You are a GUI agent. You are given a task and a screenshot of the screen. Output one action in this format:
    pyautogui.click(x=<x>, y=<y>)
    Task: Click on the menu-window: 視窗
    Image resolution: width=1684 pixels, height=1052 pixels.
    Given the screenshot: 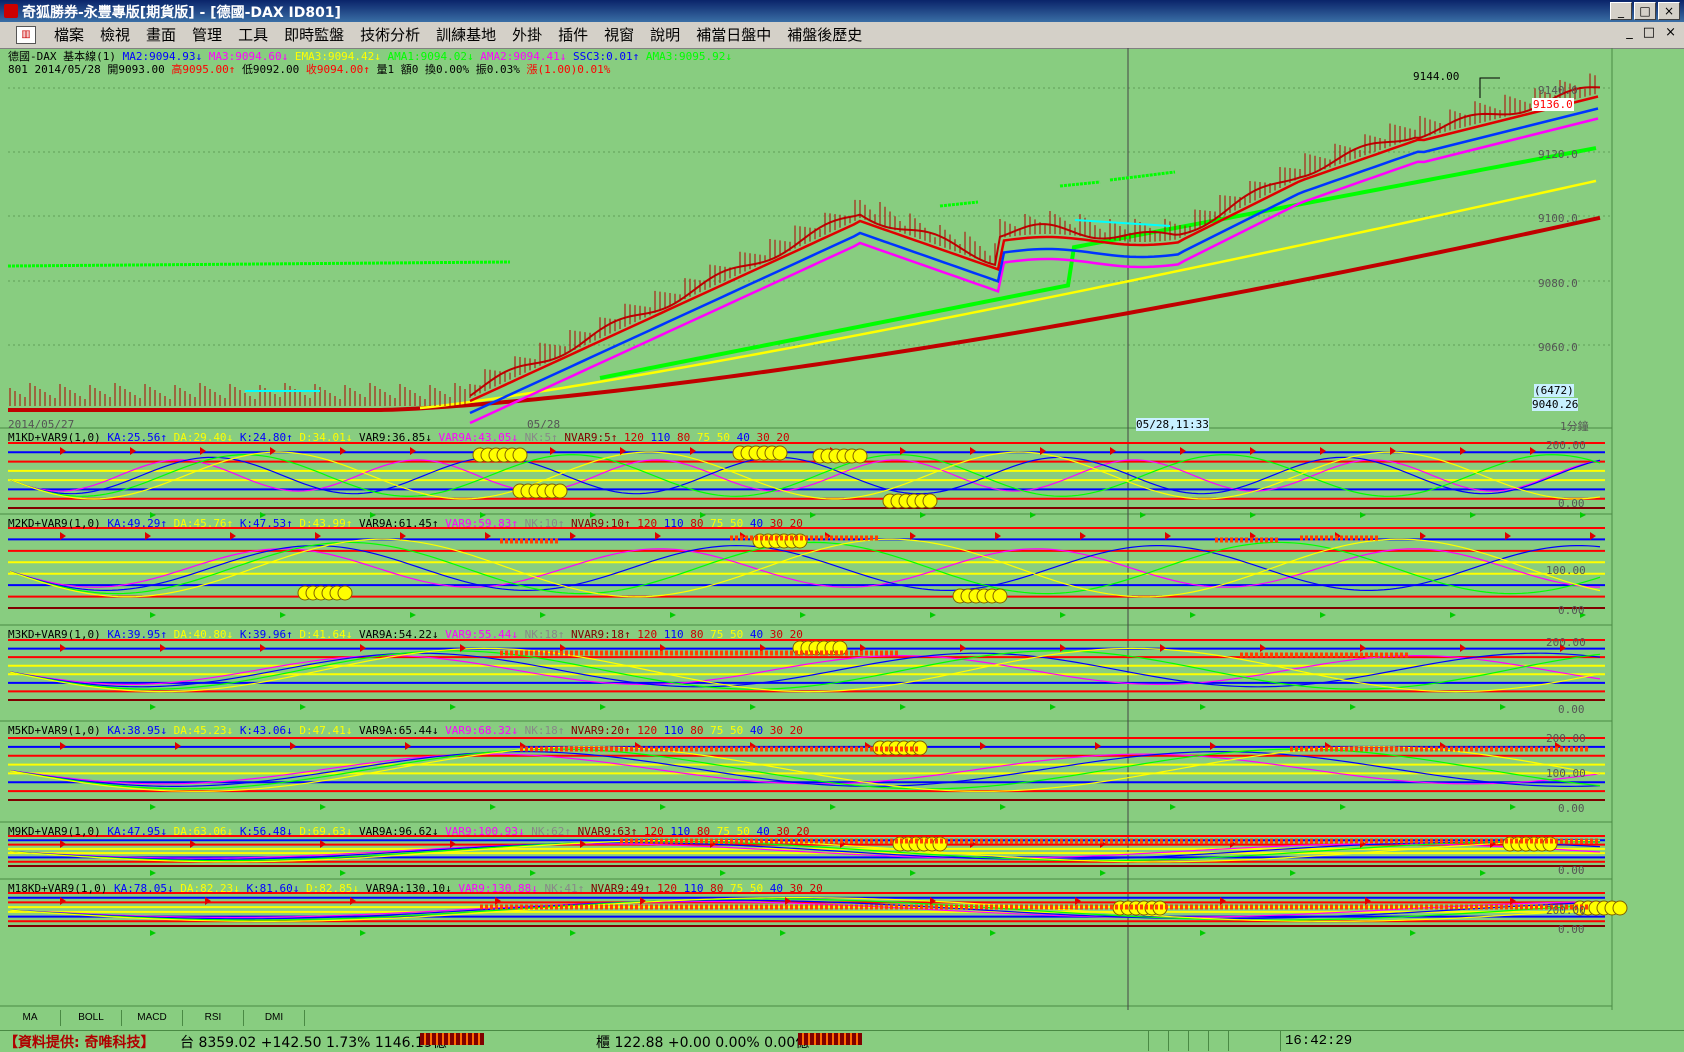 What is the action you would take?
    pyautogui.click(x=619, y=35)
    